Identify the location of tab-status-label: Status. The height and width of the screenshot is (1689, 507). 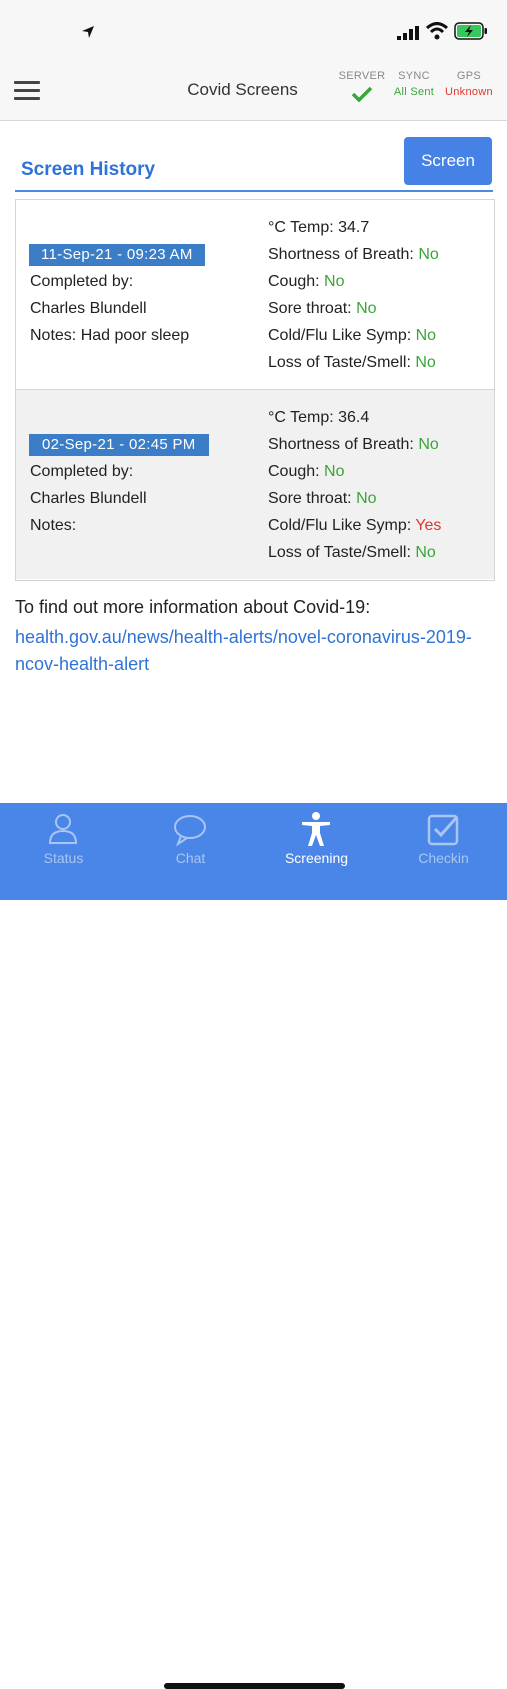
(63, 858).